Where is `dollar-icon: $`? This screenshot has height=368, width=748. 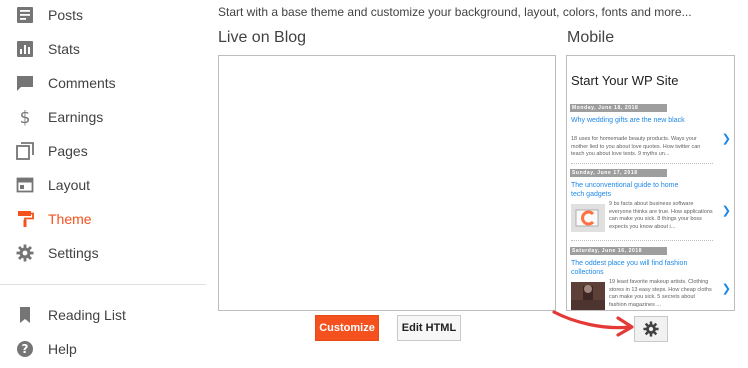
dollar-icon: $ is located at coordinates (25, 117).